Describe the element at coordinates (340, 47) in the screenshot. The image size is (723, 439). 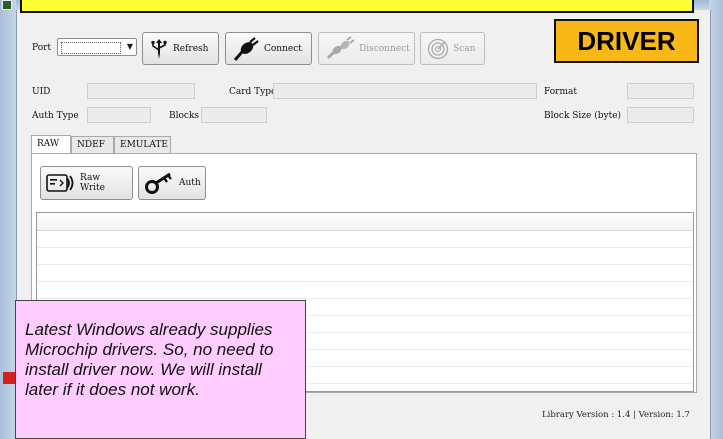
I see `unplug-icon` at that location.